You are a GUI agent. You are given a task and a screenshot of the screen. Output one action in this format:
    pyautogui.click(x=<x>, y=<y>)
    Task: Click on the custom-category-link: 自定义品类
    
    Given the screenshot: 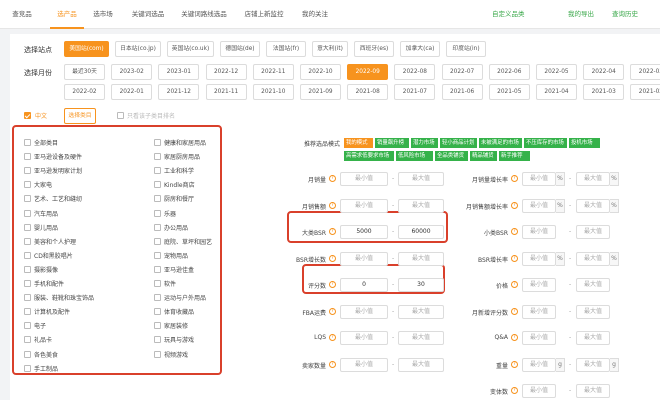 What is the action you would take?
    pyautogui.click(x=508, y=14)
    